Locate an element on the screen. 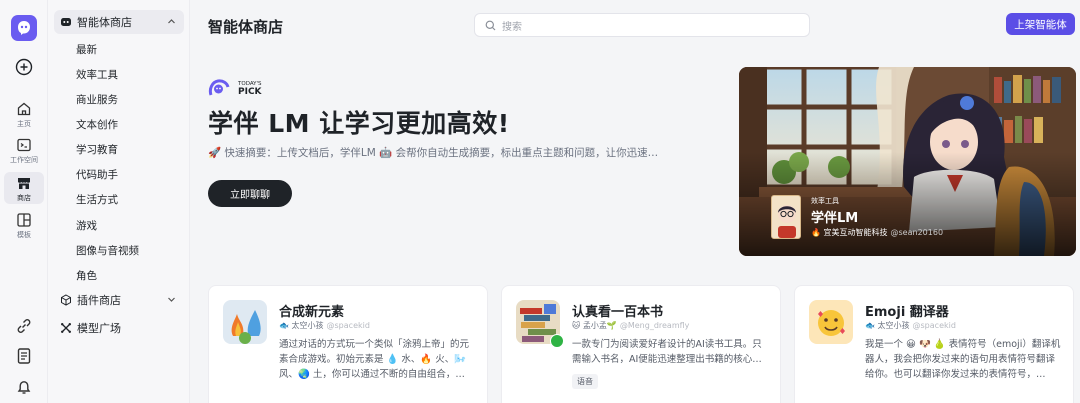  rail-item-templates: 模板 is located at coordinates (24, 226).